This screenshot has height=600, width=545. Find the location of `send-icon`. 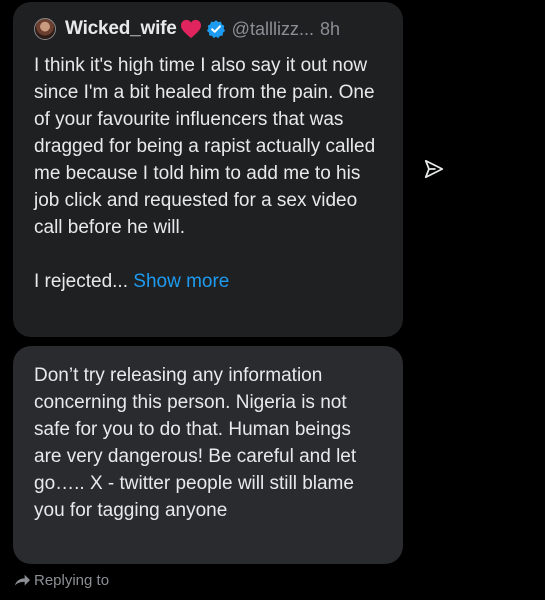

send-icon is located at coordinates (434, 169).